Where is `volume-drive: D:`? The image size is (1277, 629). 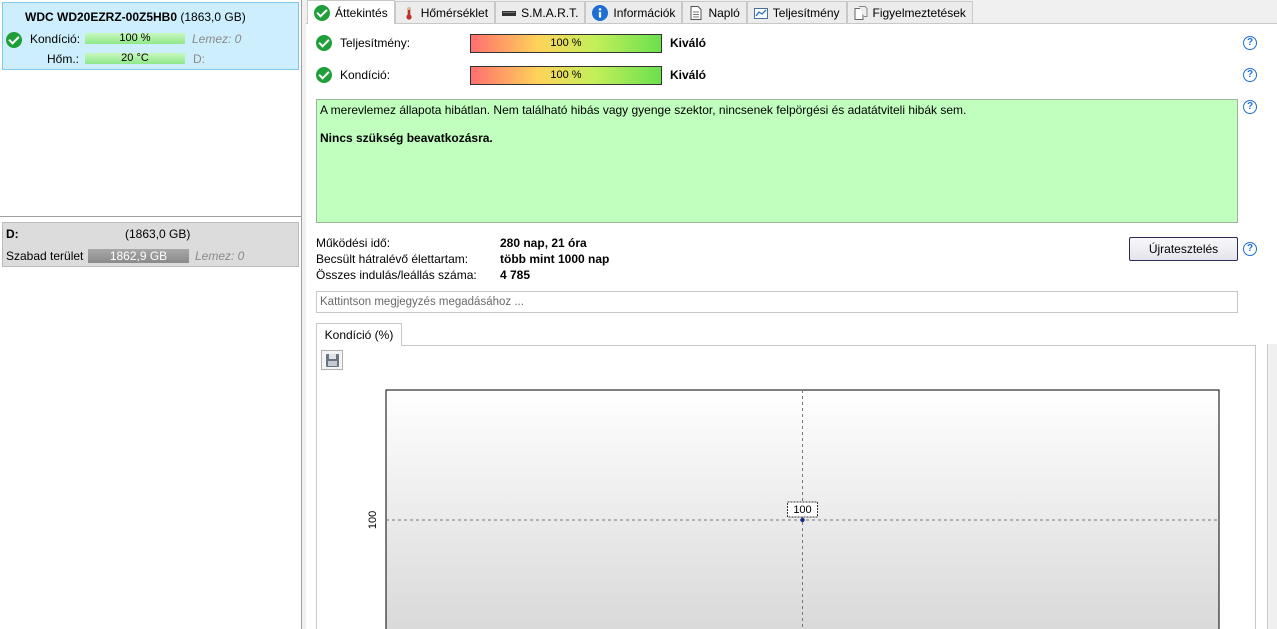 volume-drive: D: is located at coordinates (12, 234).